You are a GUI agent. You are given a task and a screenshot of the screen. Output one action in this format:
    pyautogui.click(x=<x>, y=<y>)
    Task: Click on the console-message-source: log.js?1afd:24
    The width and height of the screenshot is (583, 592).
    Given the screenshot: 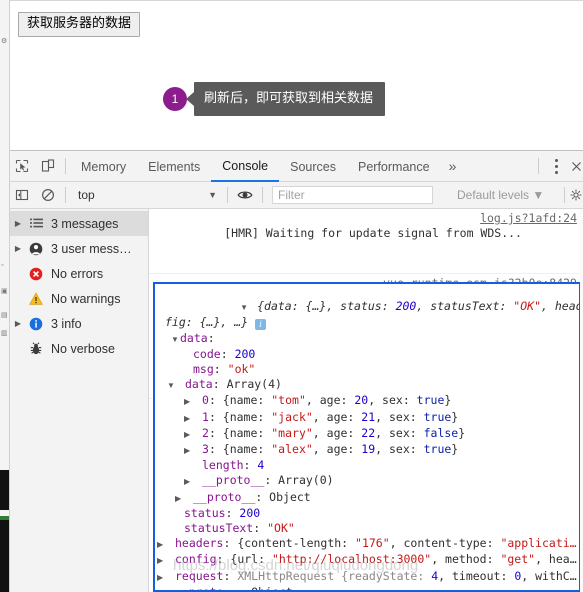 What is the action you would take?
    pyautogui.click(x=528, y=218)
    